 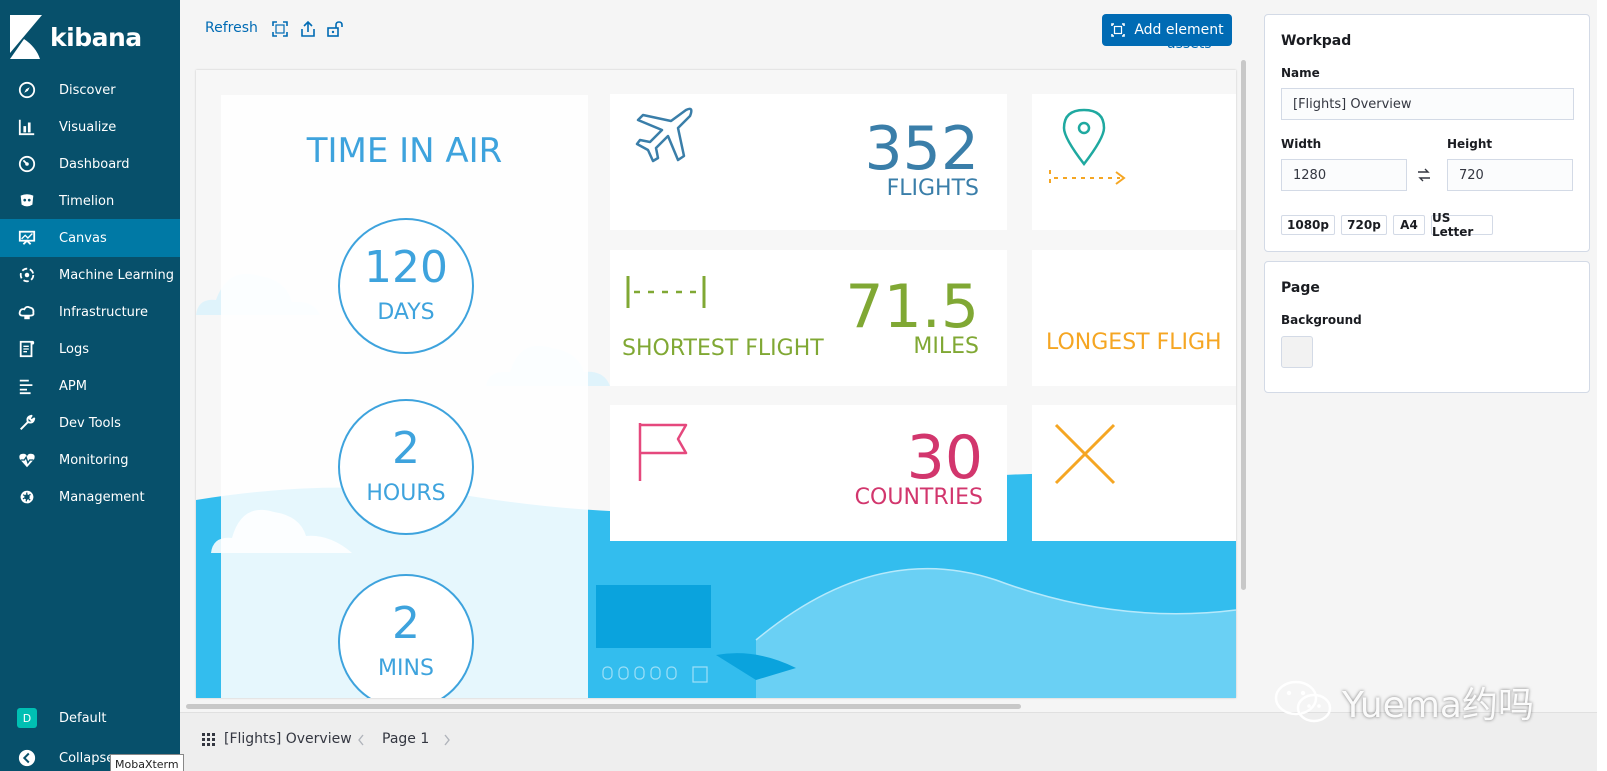 What do you see at coordinates (808, 162) in the screenshot?
I see `flights-card: 352 FLIGHTS` at bounding box center [808, 162].